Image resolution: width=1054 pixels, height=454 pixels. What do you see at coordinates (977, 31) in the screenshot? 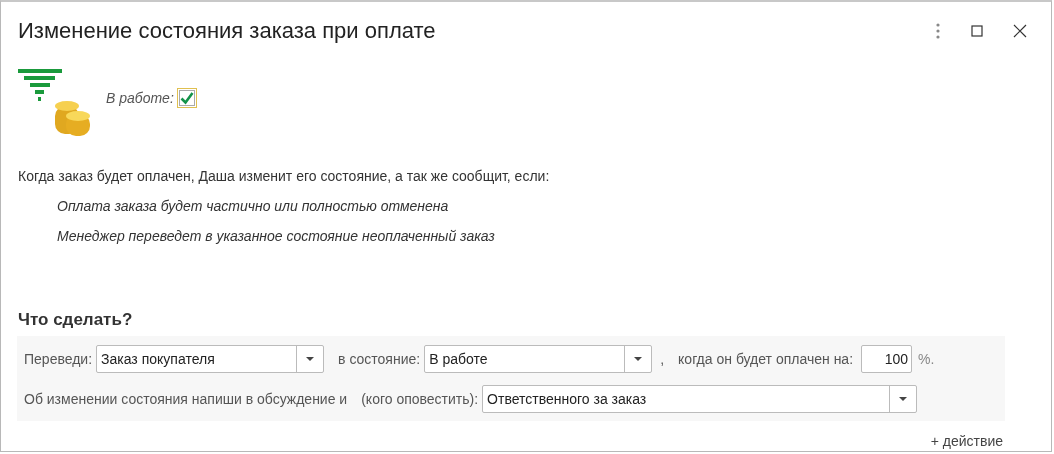
I see `maximize-icon` at bounding box center [977, 31].